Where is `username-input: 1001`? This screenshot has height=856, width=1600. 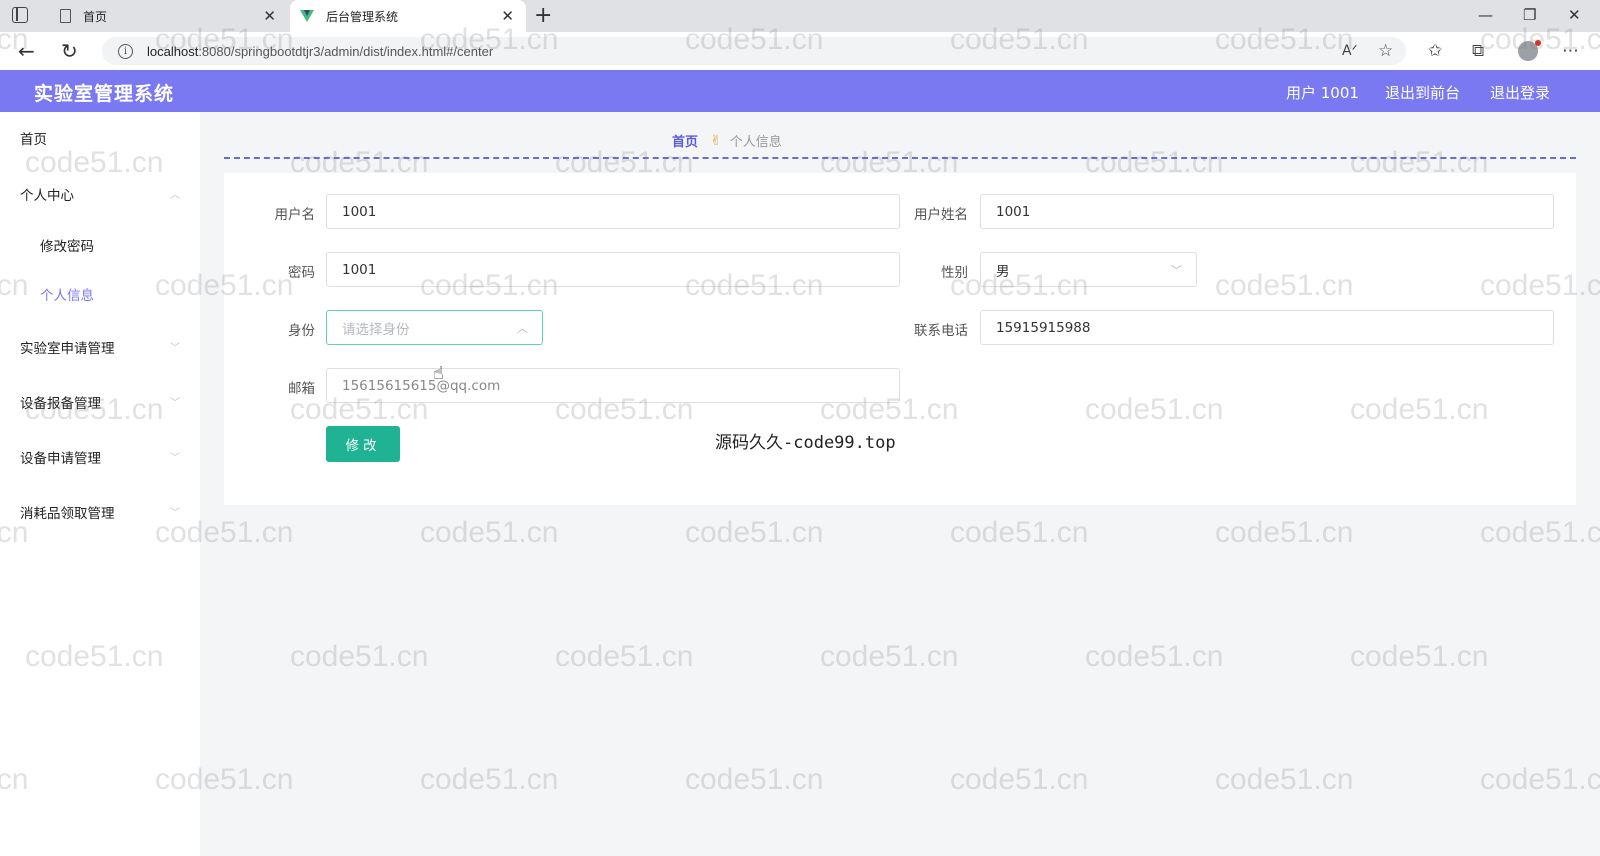 username-input: 1001 is located at coordinates (613, 211).